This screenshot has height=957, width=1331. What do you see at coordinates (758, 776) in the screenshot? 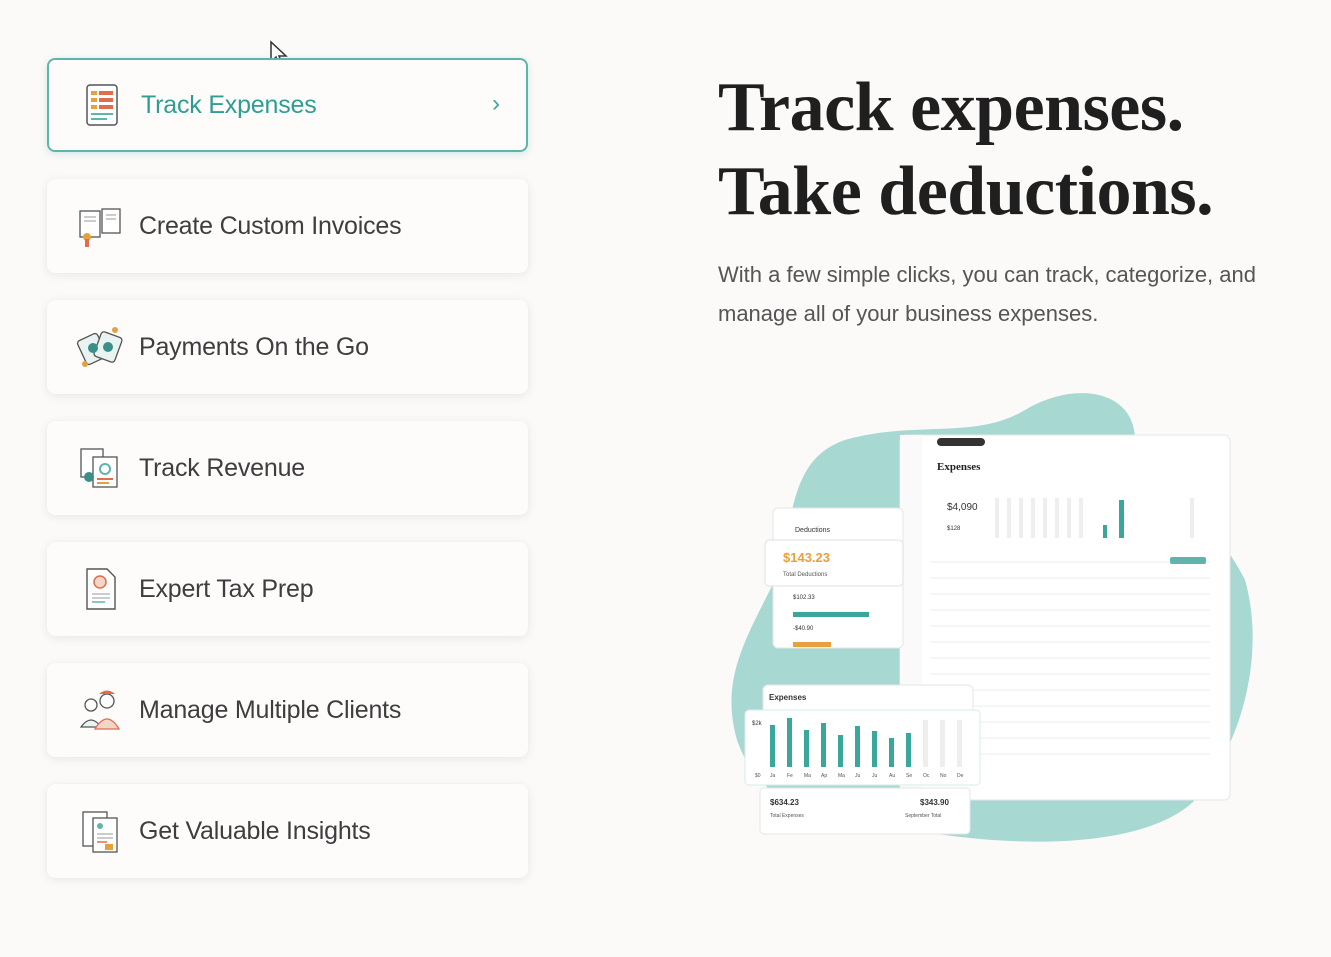
I see `month-label: $0` at bounding box center [758, 776].